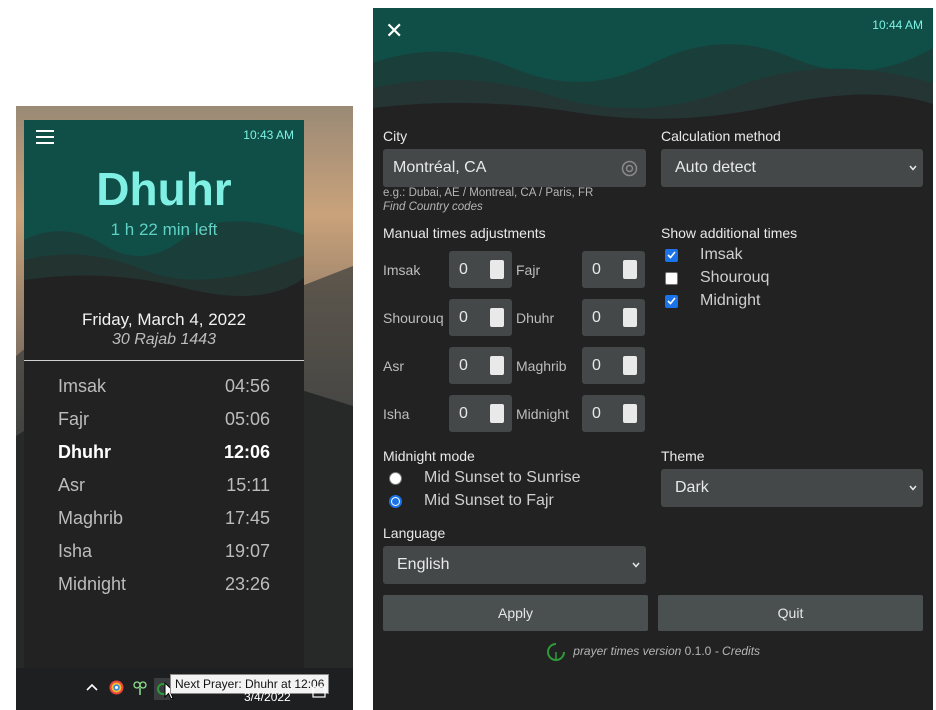  What do you see at coordinates (542, 414) in the screenshot?
I see `adjust-label-midnight: Midnight` at bounding box center [542, 414].